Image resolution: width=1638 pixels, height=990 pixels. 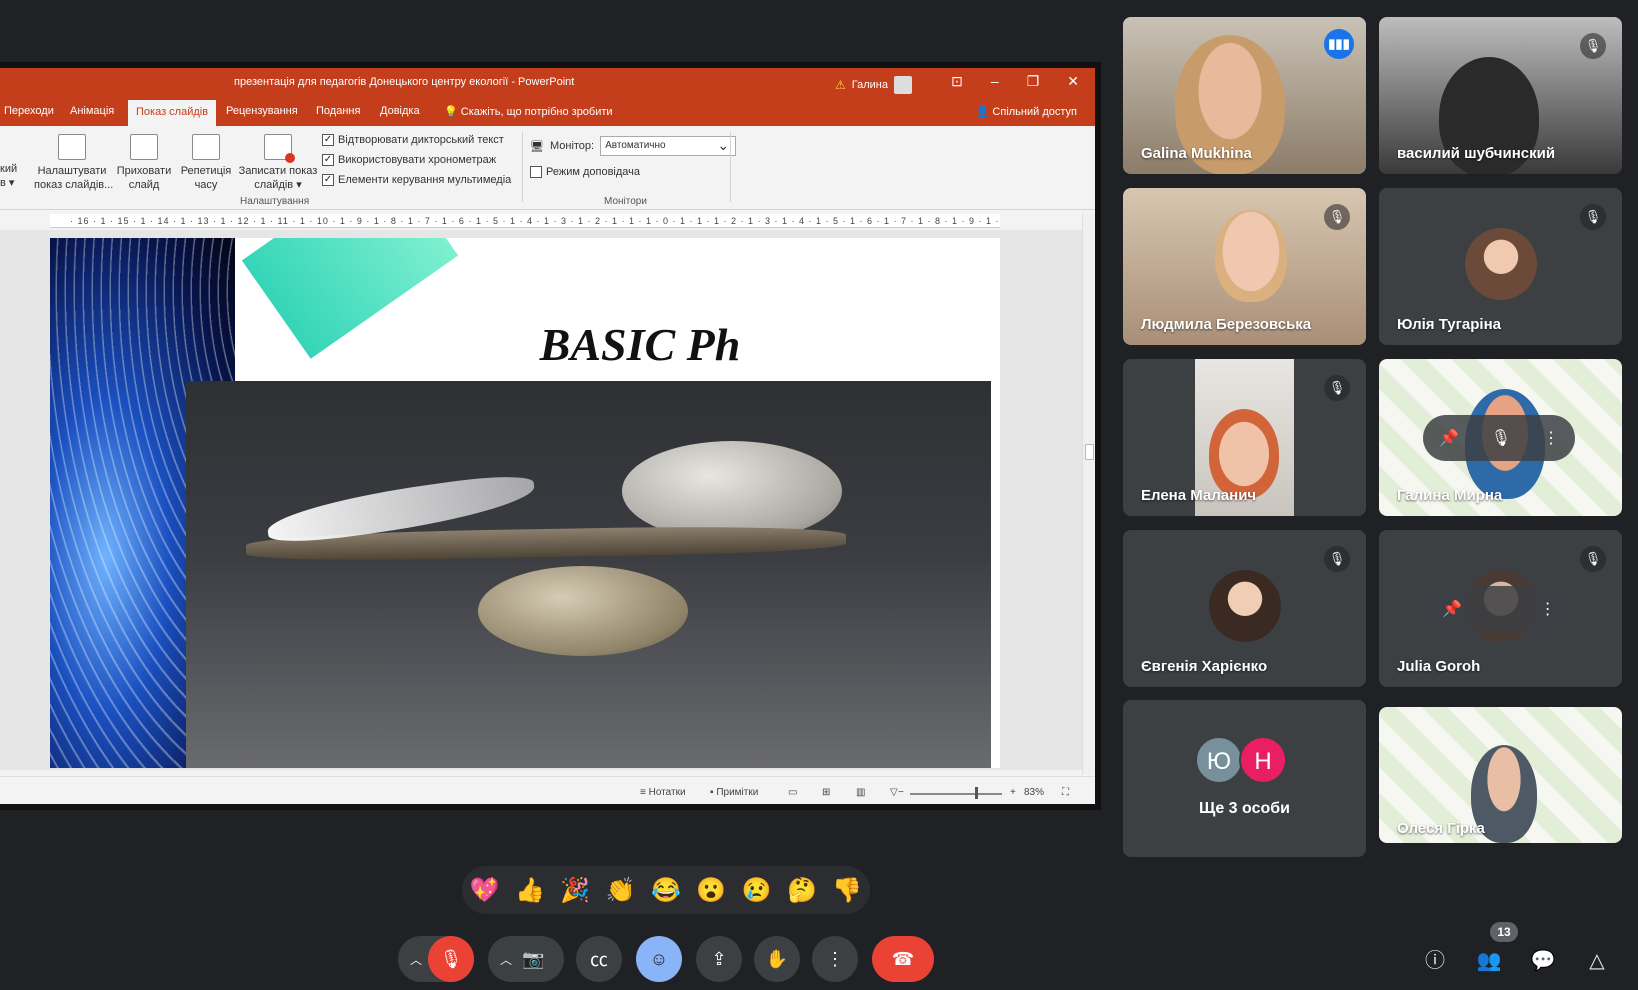 I want to click on checkmark-icon: ✓, so click(x=328, y=140).